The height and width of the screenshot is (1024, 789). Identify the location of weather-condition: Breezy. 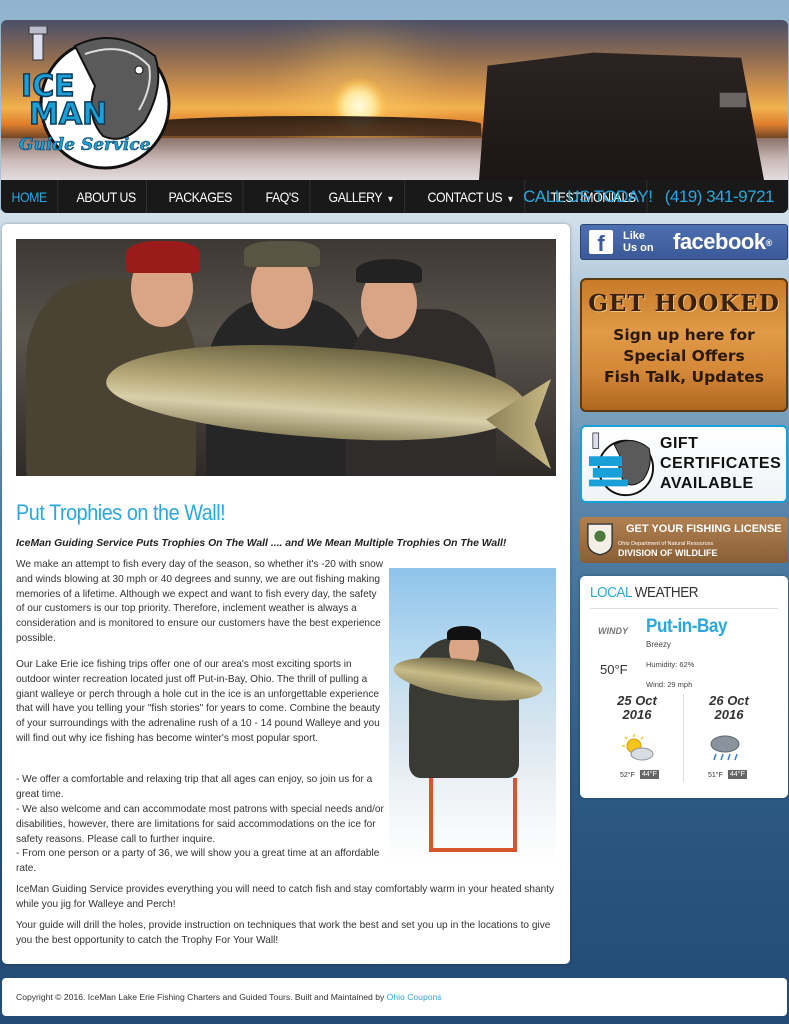
(658, 644).